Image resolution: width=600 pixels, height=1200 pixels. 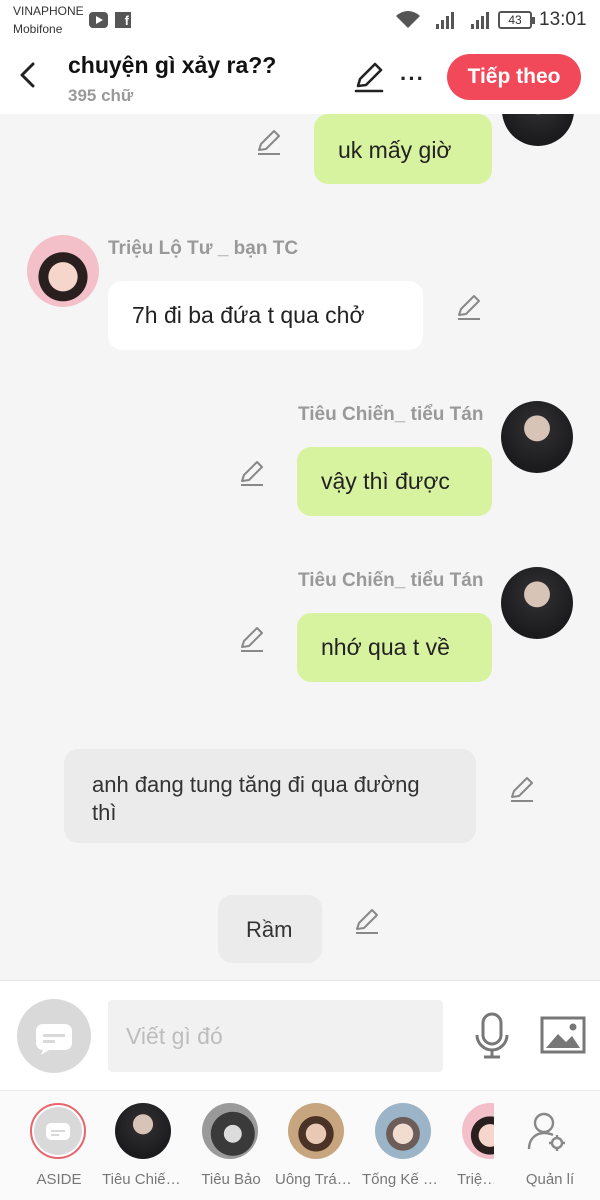 What do you see at coordinates (492, 1036) in the screenshot?
I see `microphone-icon` at bounding box center [492, 1036].